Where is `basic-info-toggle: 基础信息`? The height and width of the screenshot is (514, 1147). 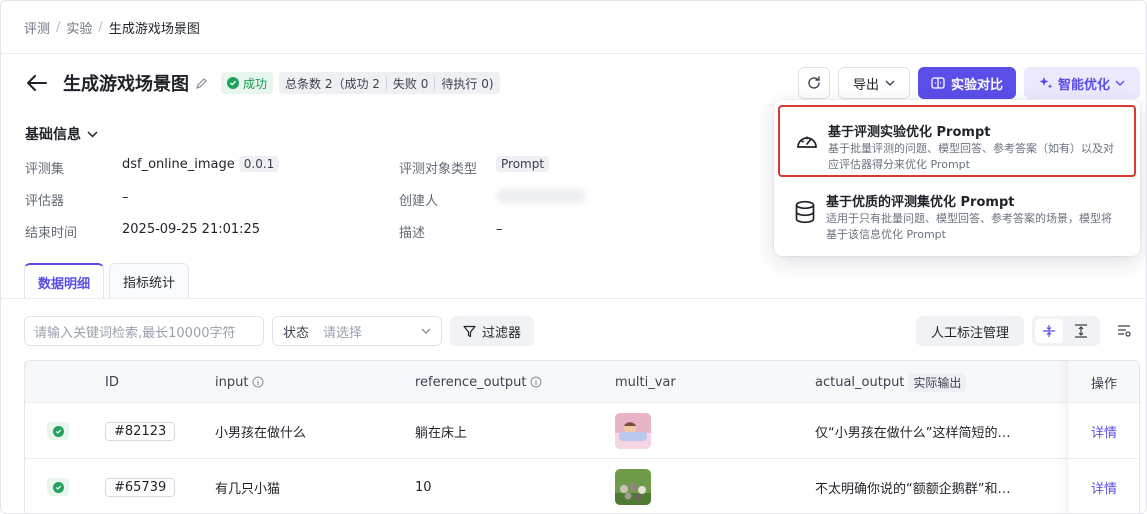 basic-info-toggle: 基础信息 is located at coordinates (61, 134).